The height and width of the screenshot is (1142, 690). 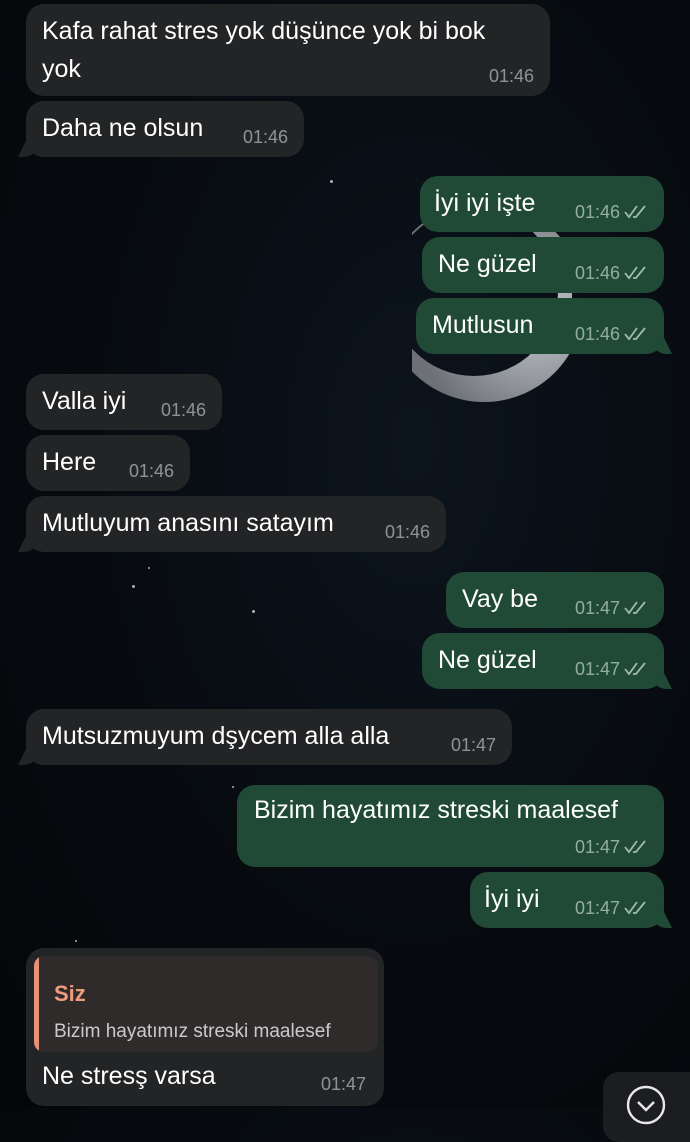 I want to click on message-bubble-incoming: Mutluyum anasını satayım 01:46, so click(x=236, y=524).